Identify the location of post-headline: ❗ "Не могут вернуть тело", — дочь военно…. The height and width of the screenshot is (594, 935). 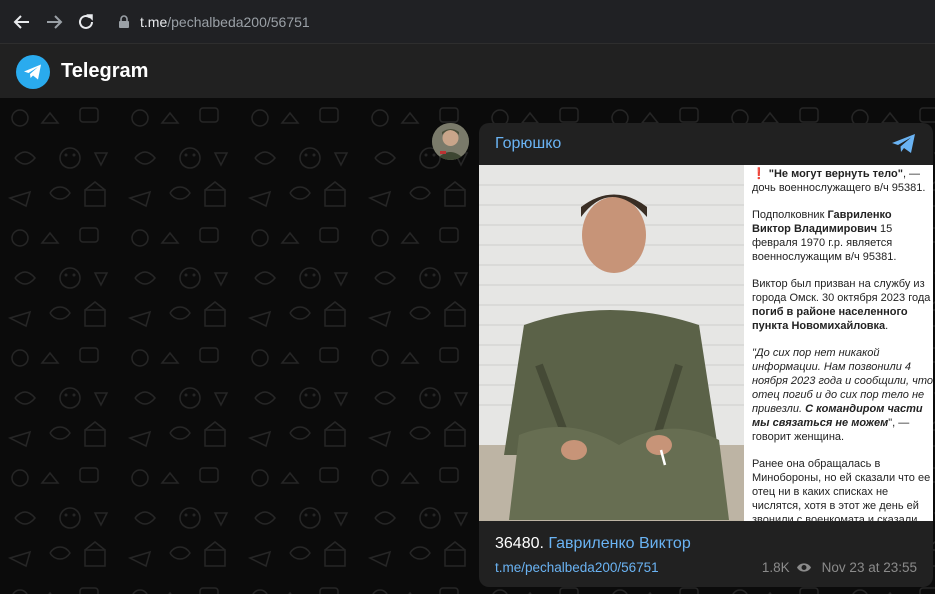
(839, 181).